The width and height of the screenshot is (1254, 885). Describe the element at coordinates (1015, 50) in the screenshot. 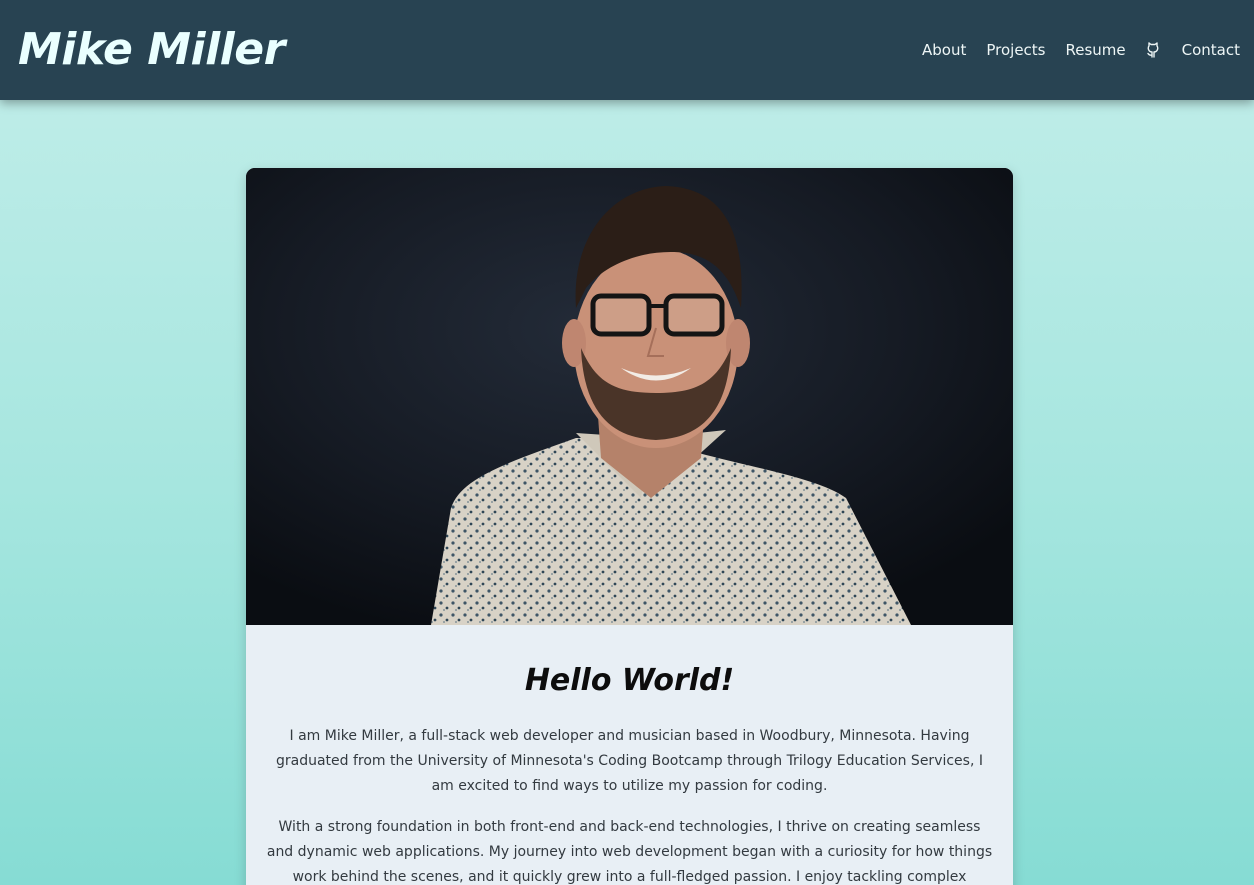

I see `nav-projects-link: Projects` at that location.